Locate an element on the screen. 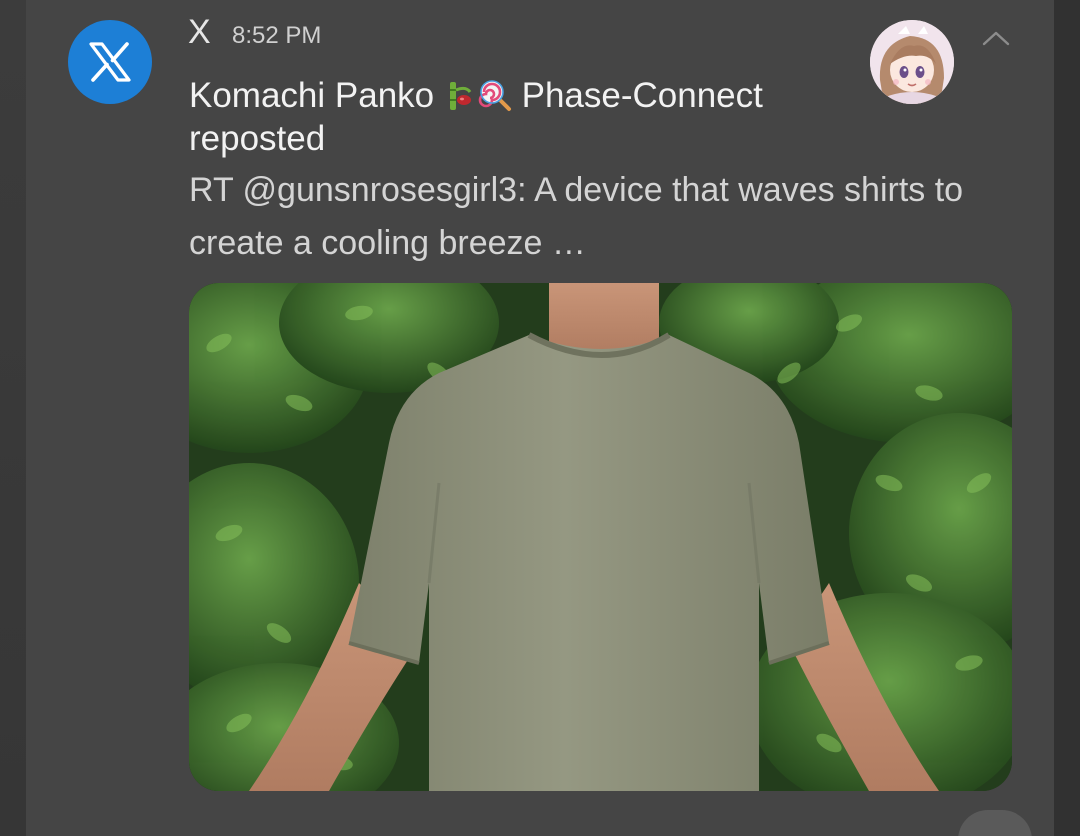 The image size is (1080, 836). bamboo-emoji-icon is located at coordinates (461, 95).